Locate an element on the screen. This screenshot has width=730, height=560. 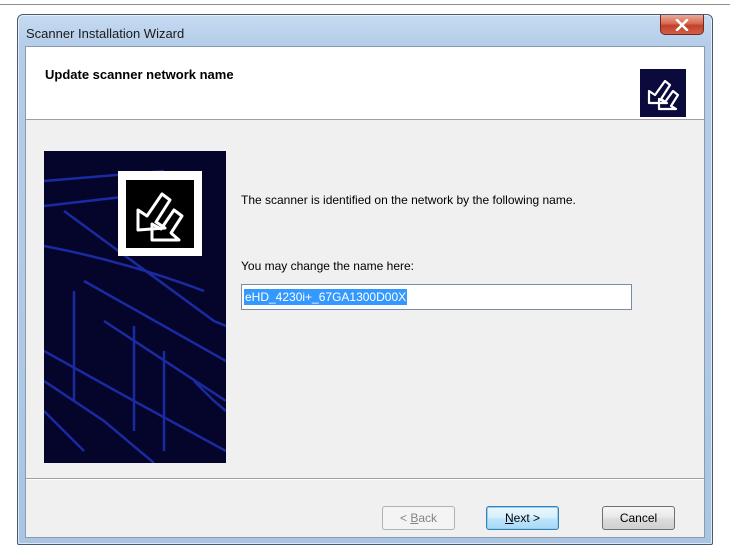
back-rest: ack is located at coordinates (428, 518).